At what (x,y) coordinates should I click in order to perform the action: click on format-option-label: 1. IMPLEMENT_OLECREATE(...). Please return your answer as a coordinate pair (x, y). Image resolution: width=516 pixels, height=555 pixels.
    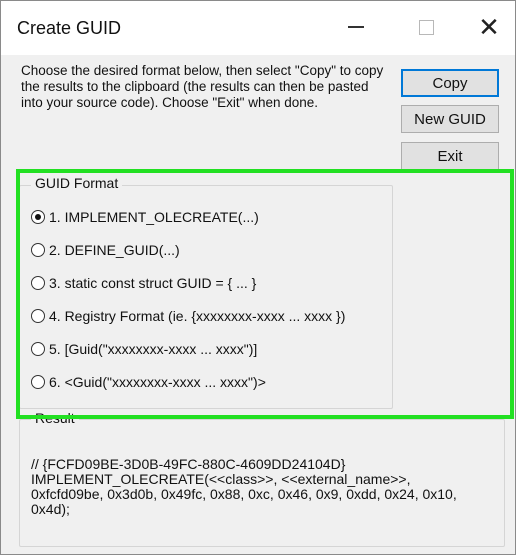
    Looking at the image, I should click on (154, 217).